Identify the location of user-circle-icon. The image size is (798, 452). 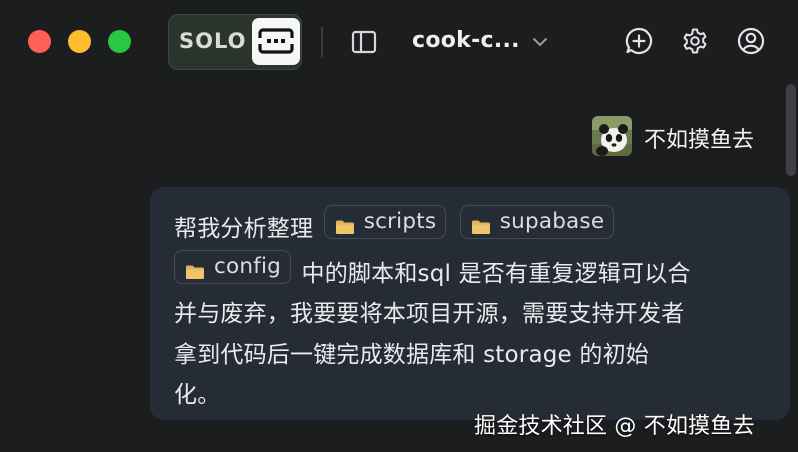
(751, 41).